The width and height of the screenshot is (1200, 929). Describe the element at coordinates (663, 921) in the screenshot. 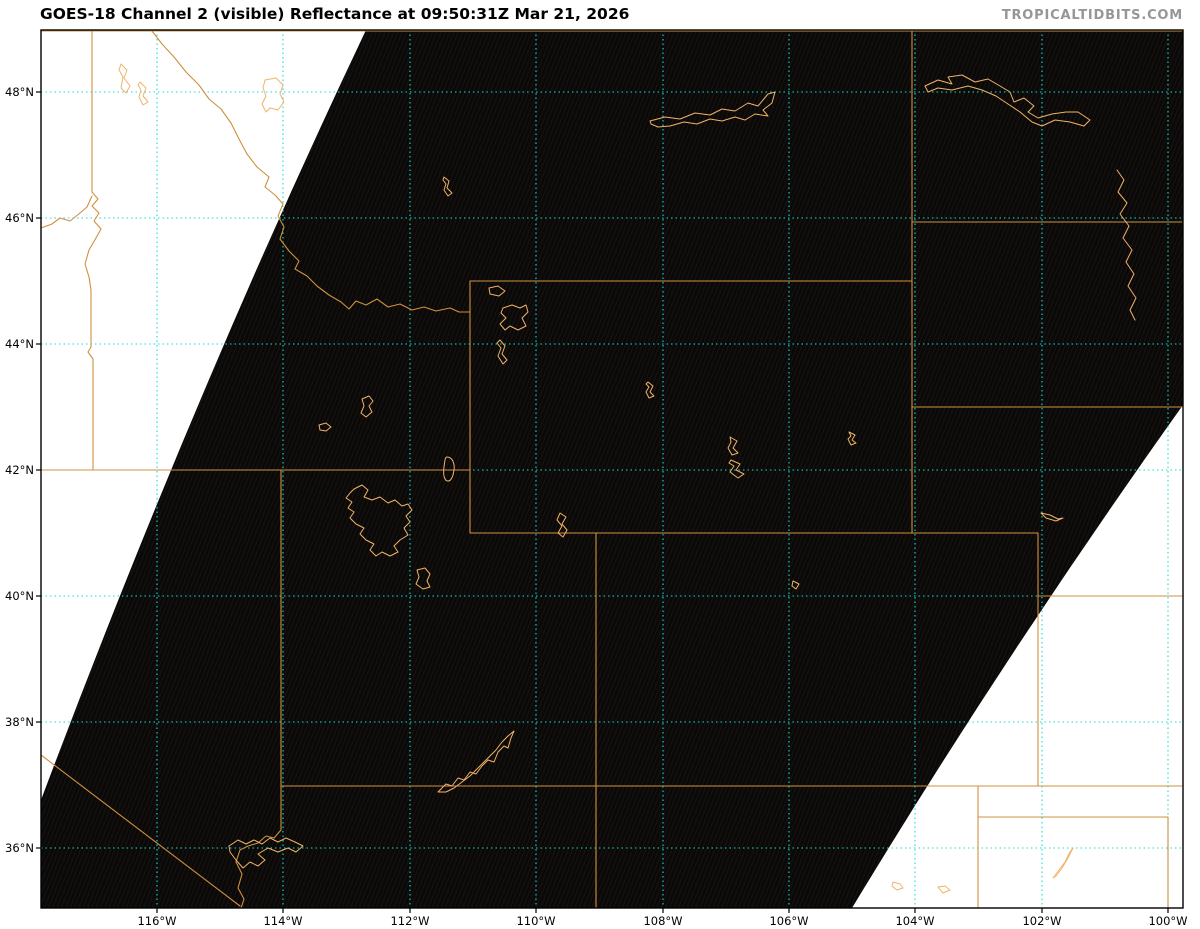

I see `lon-tick-108w: 108°W` at that location.